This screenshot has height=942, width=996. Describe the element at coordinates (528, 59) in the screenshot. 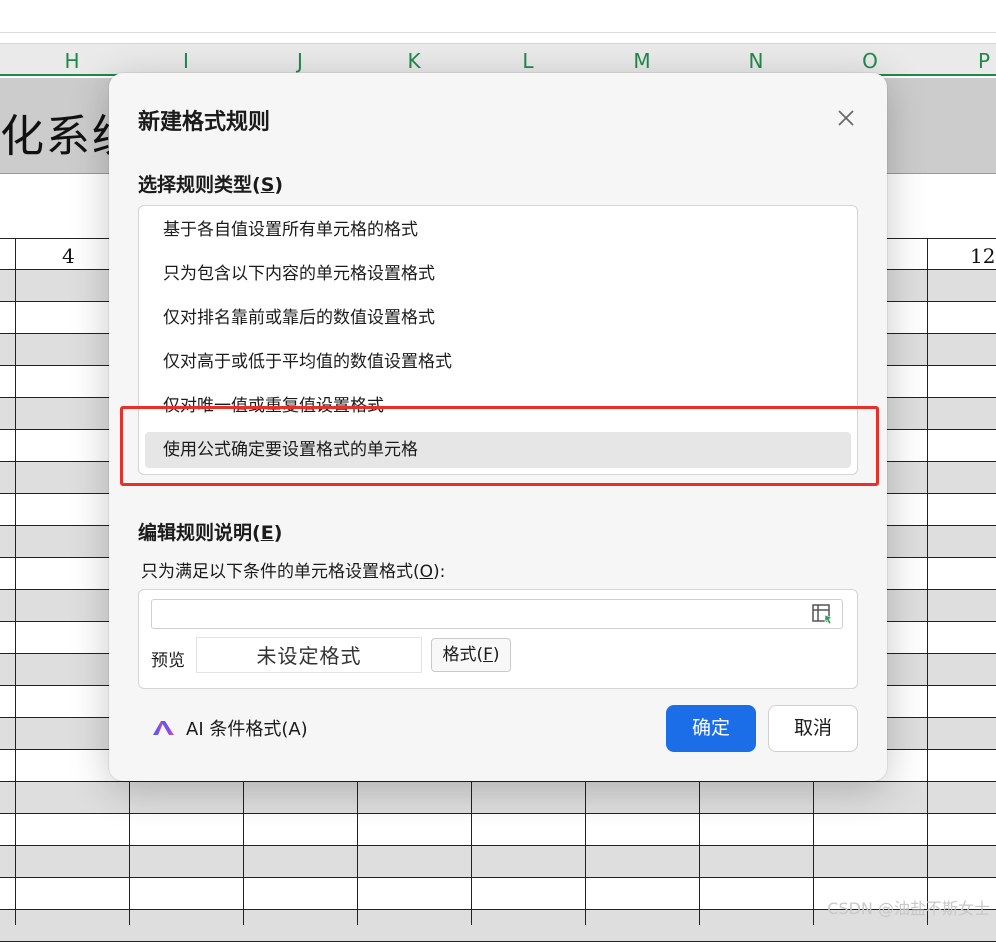

I see `column-header-l: L` at that location.